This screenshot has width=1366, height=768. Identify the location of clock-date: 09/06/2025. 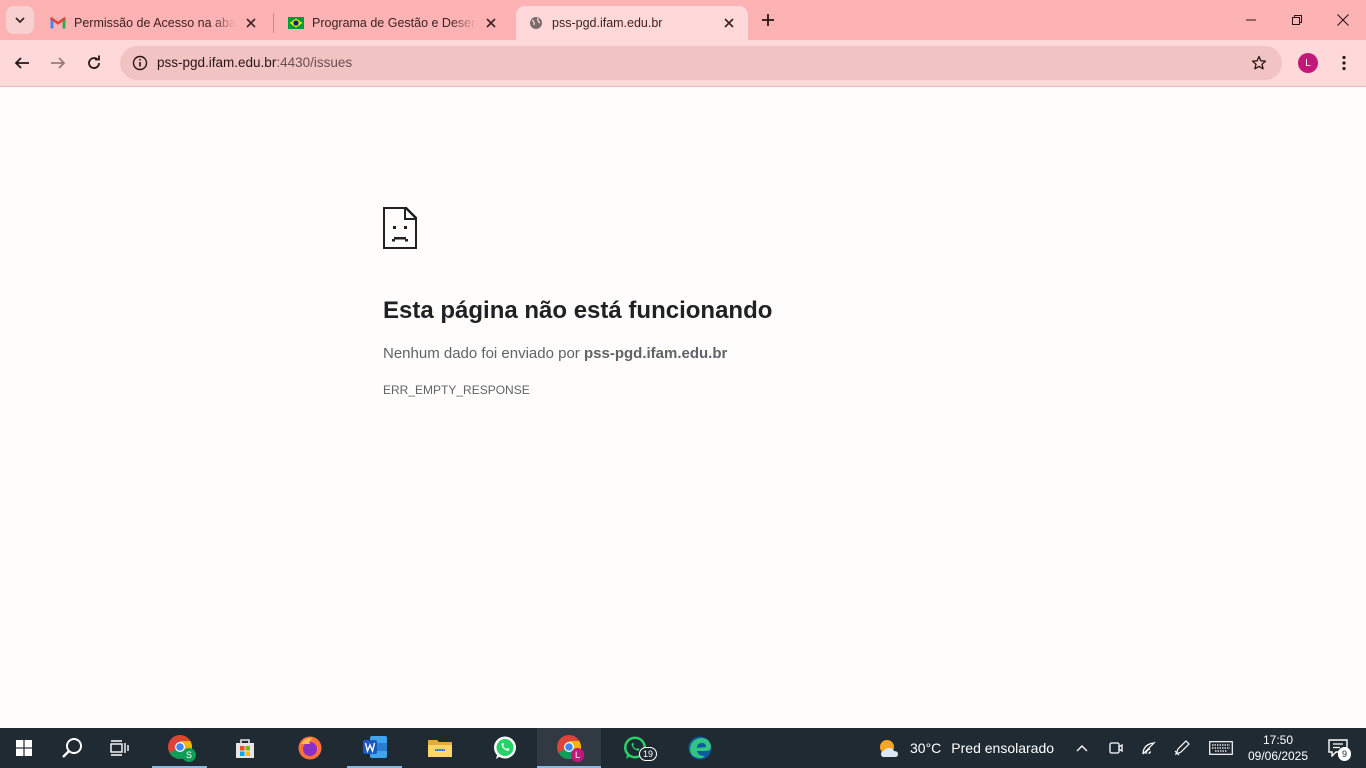
(1278, 756).